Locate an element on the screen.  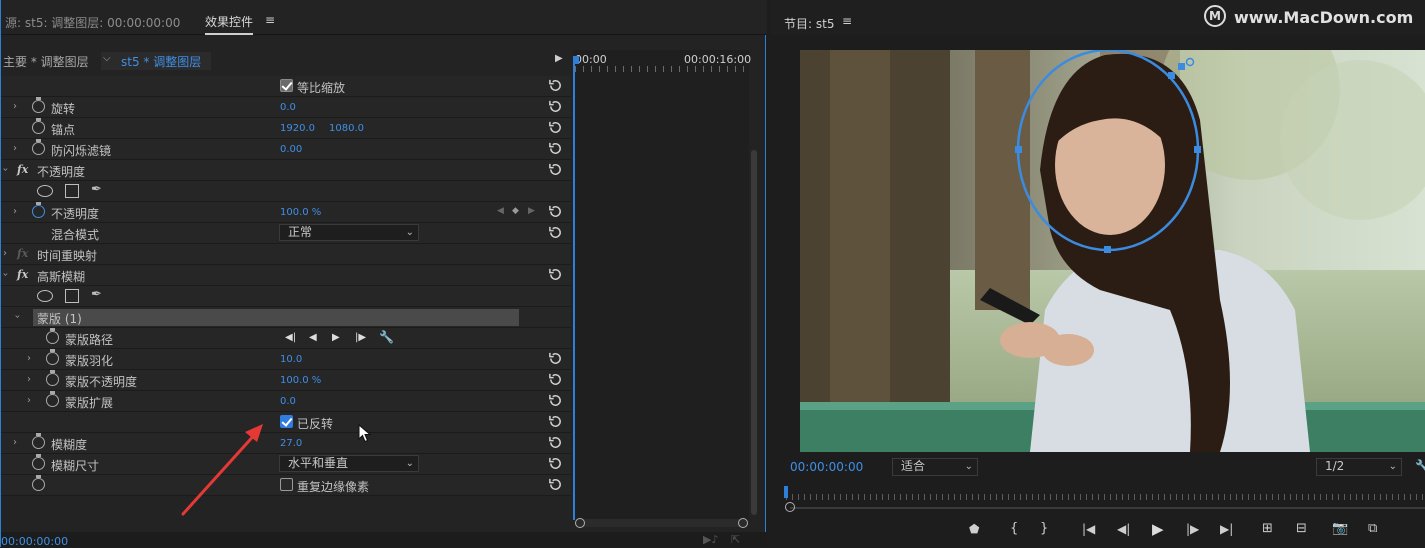
track-forward-icon: ▶ is located at coordinates (336, 337).